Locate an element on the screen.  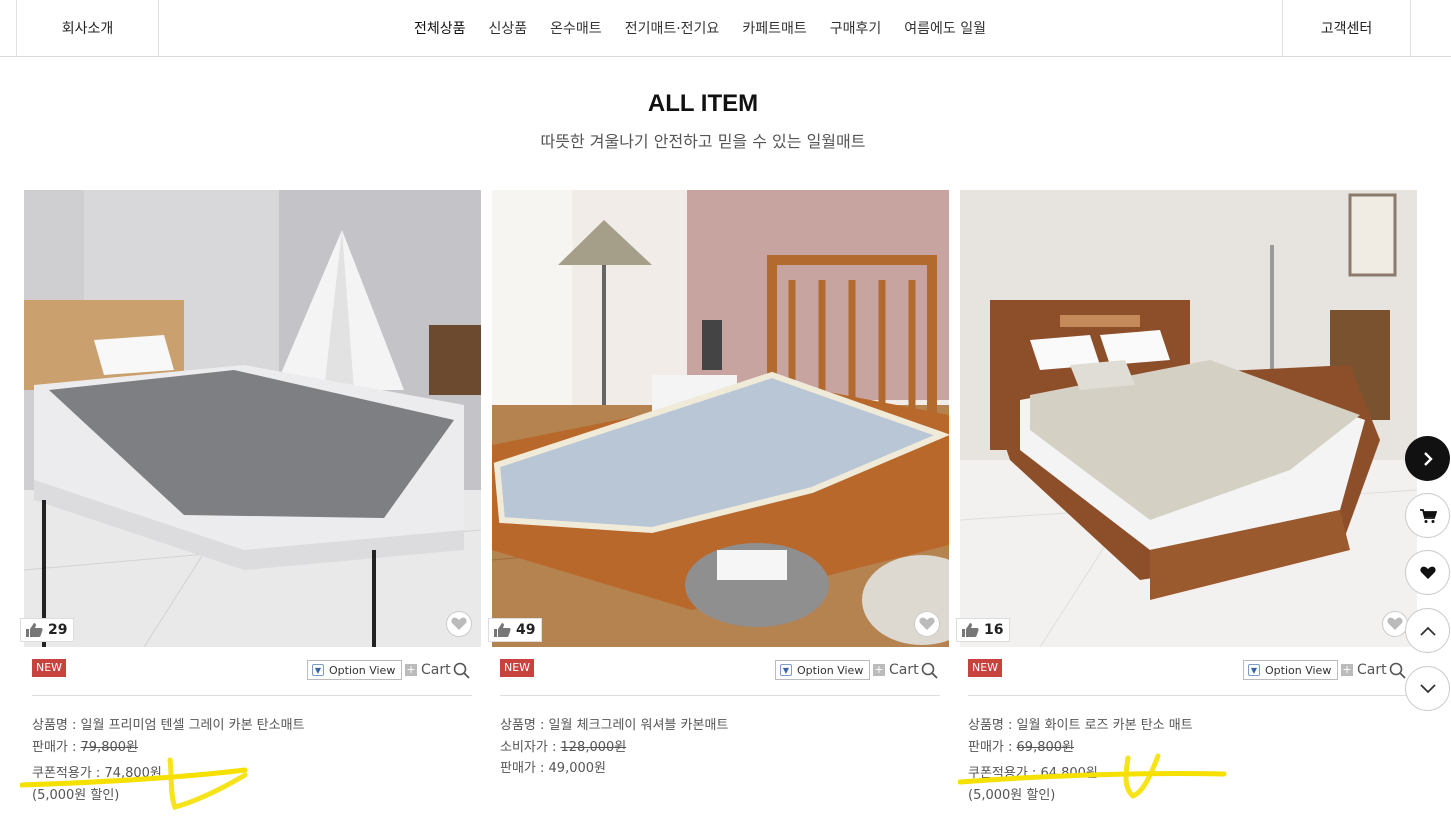
coupon-price: 쿠폰적용가 : 74,800원 is located at coordinates (97, 773).